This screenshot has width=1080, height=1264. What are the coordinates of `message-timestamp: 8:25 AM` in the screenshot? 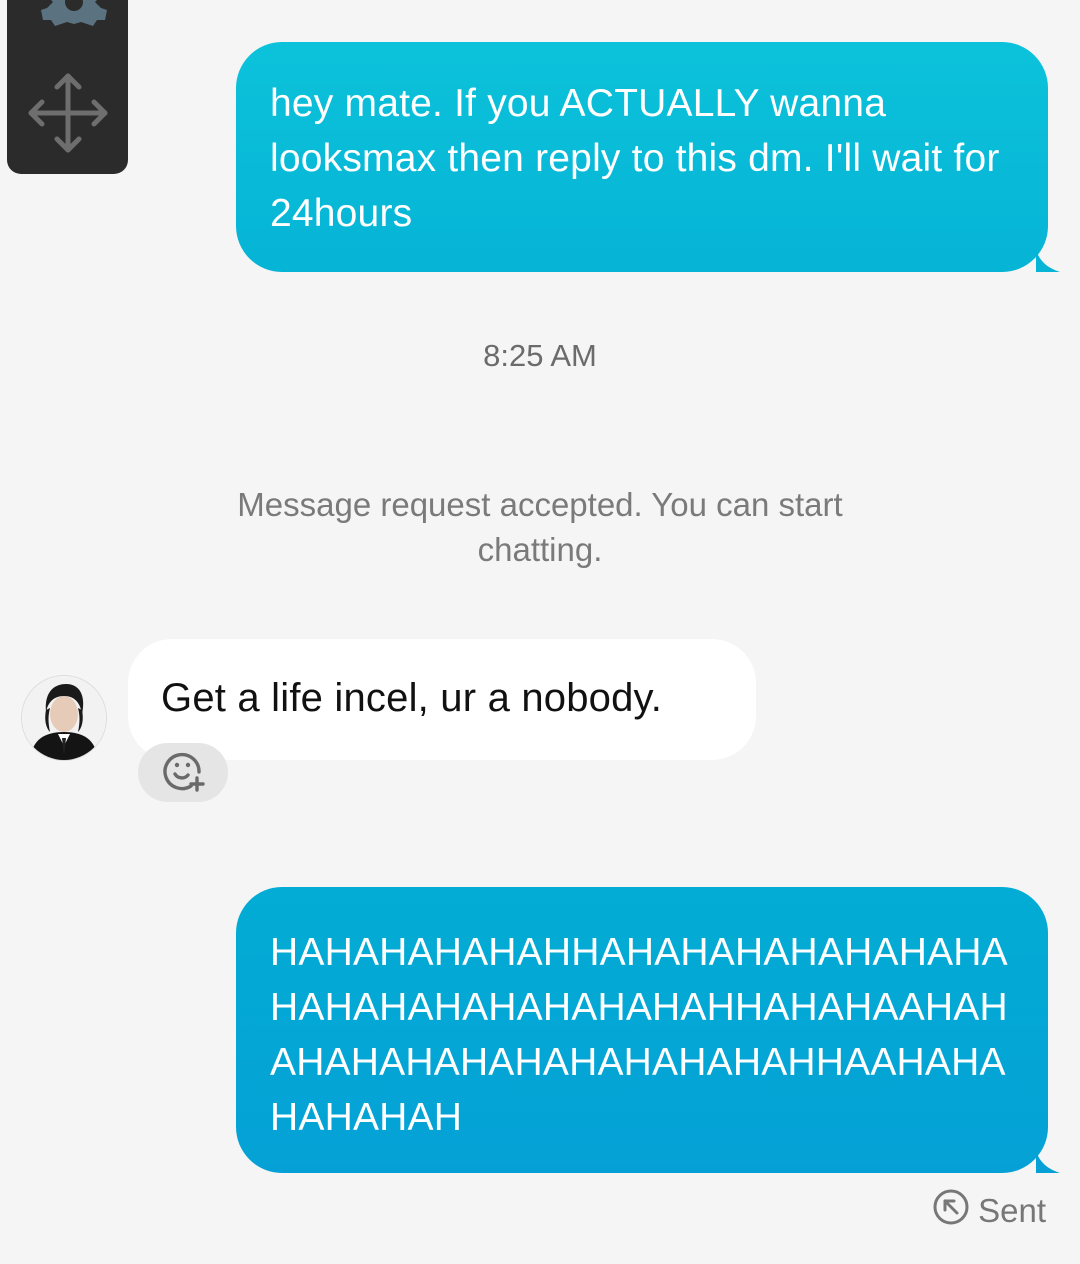 It's located at (540, 355).